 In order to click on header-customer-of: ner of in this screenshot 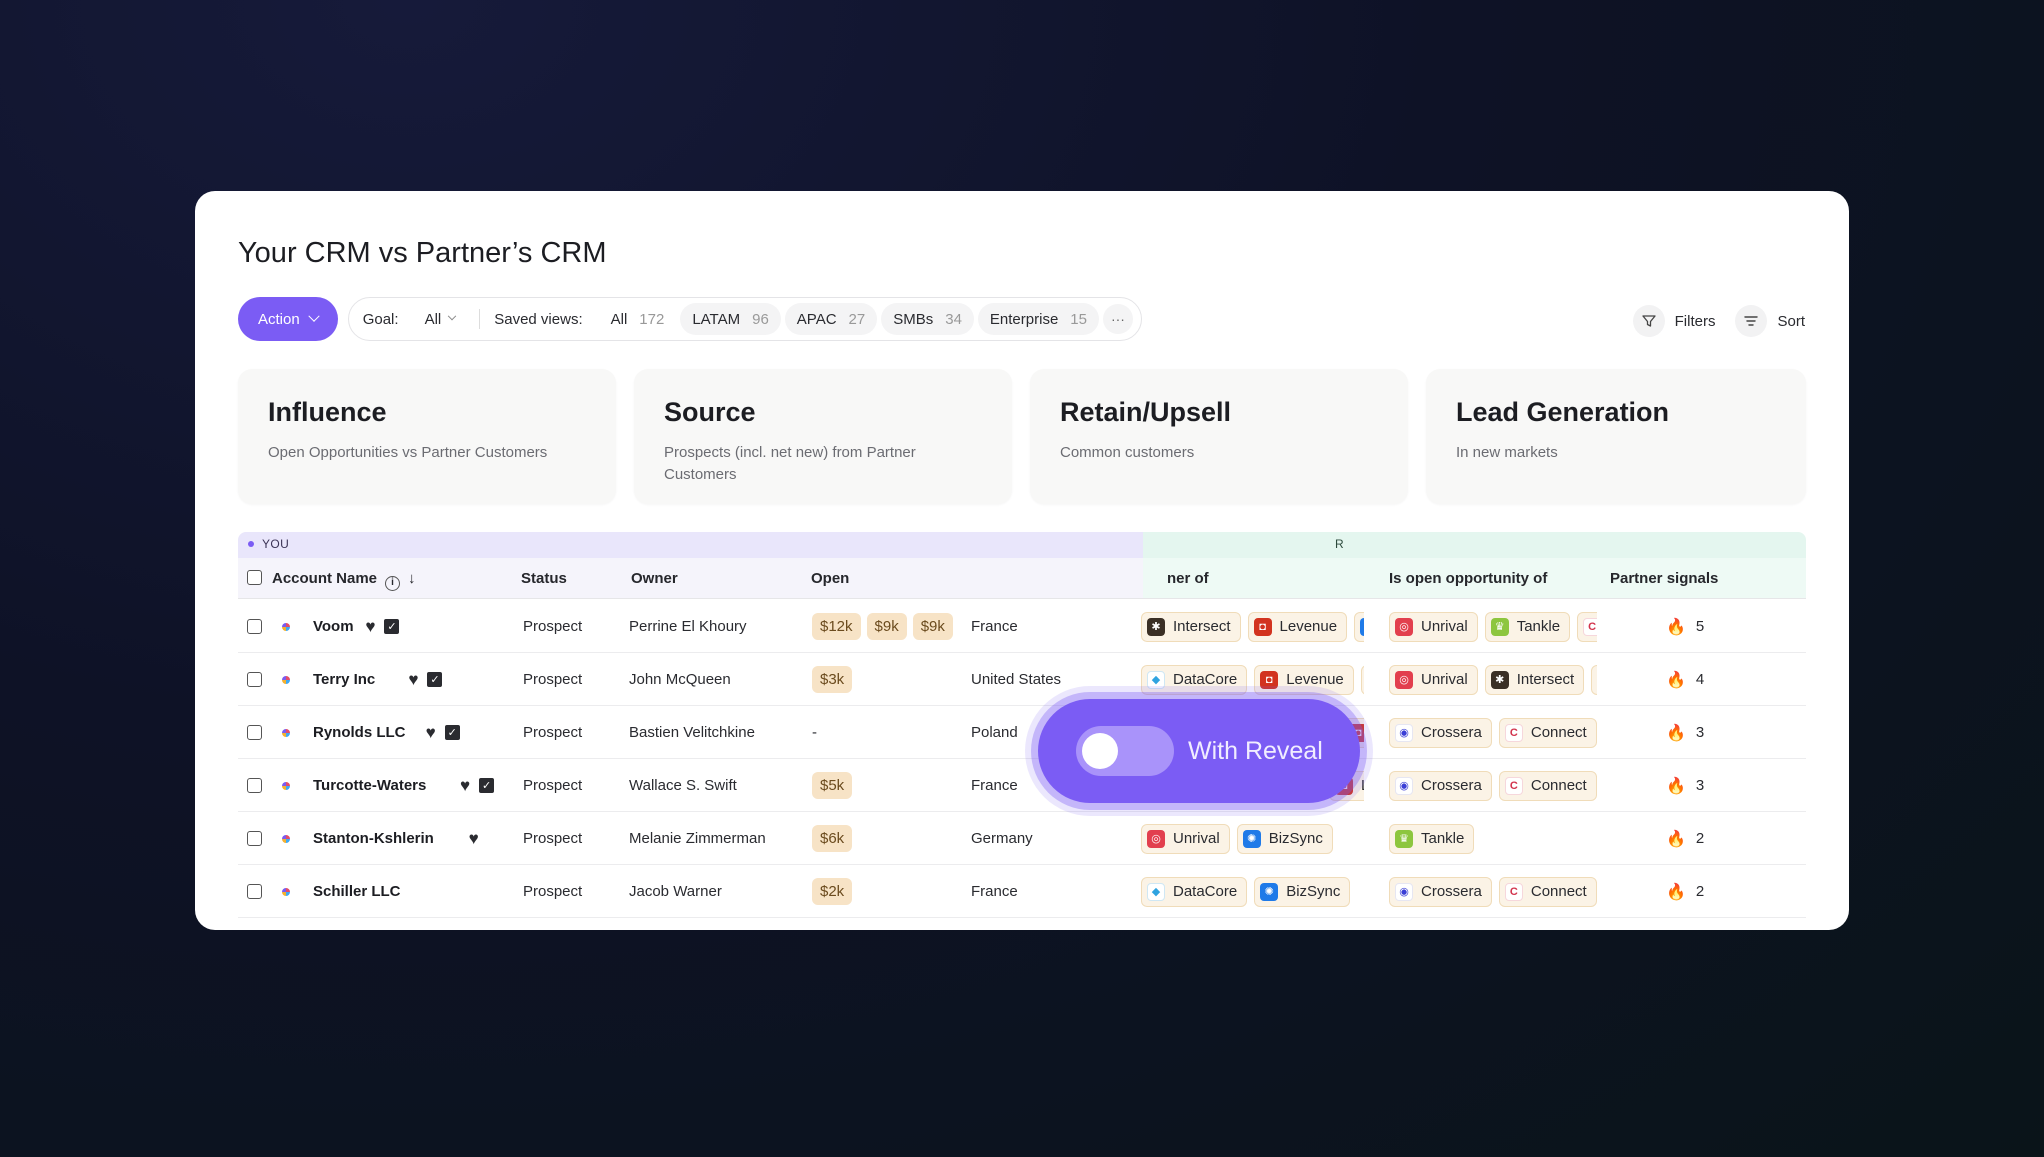, I will do `click(1188, 578)`.